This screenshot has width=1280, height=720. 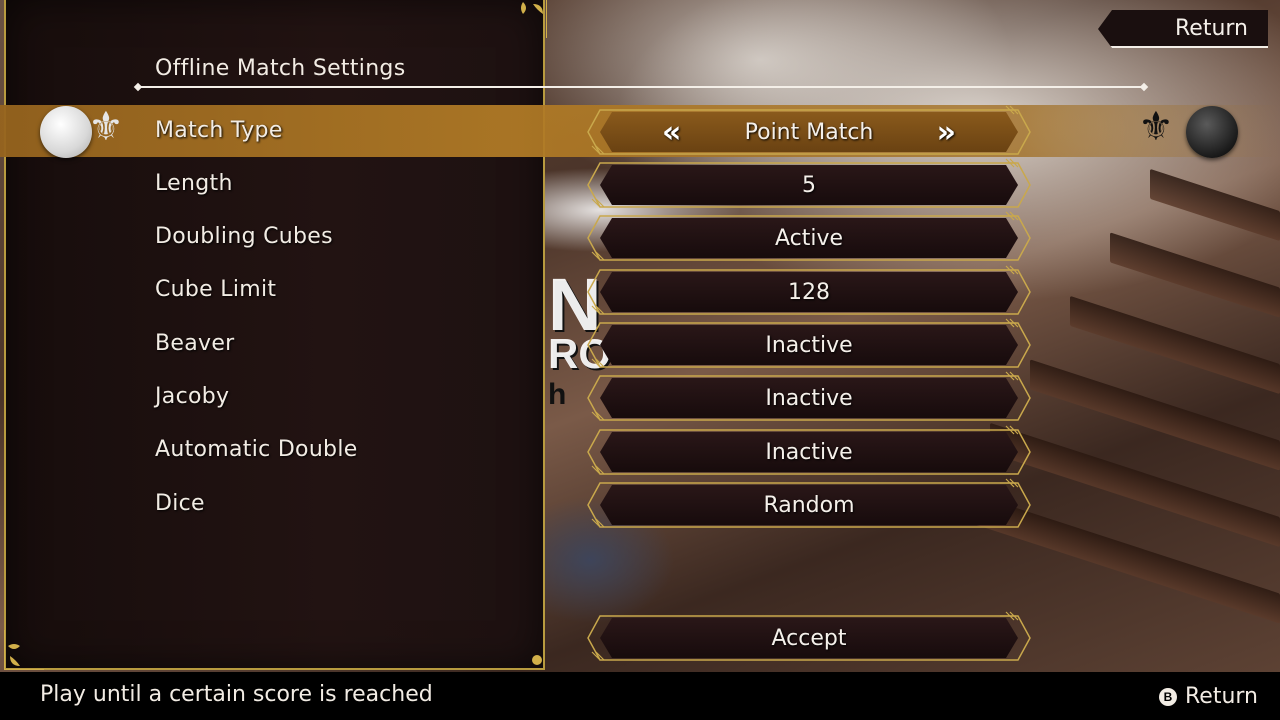 What do you see at coordinates (1212, 132) in the screenshot?
I see `black-checker-icon` at bounding box center [1212, 132].